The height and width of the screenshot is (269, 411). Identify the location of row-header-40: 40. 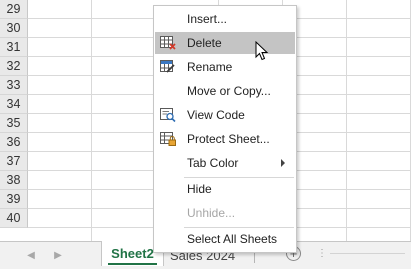
(14, 218).